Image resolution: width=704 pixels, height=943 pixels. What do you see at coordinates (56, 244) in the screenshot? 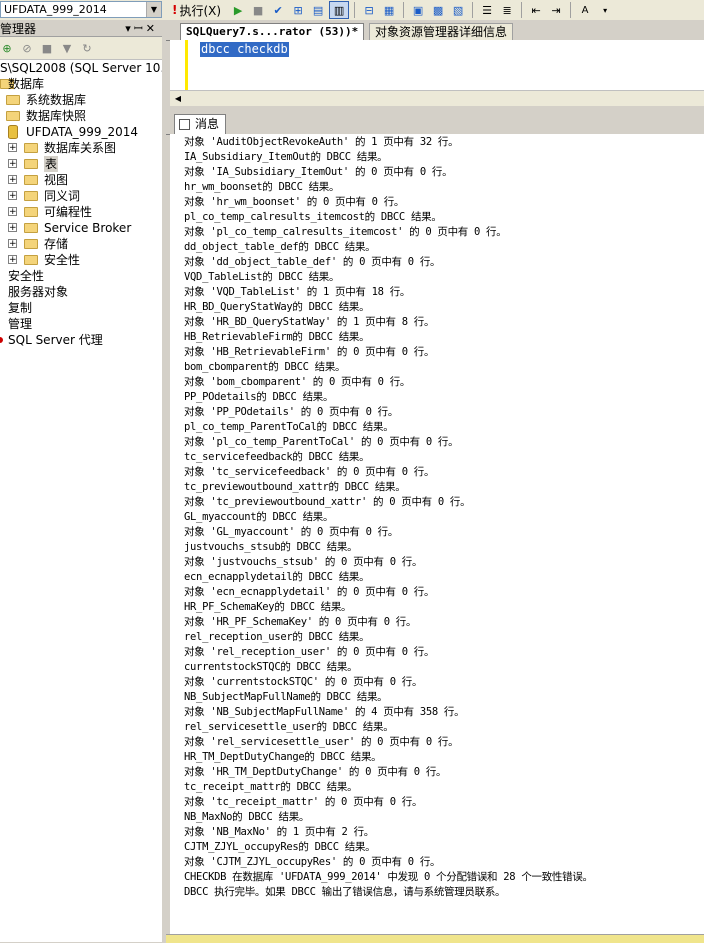
I see `tree-node-label: 存储` at bounding box center [56, 244].